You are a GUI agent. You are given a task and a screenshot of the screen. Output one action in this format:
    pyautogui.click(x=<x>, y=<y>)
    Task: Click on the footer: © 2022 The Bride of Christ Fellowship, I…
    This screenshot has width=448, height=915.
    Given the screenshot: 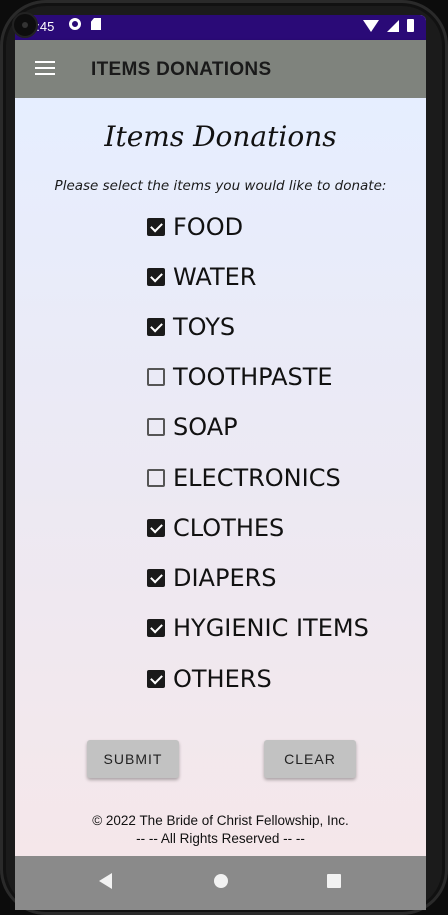 What is the action you would take?
    pyautogui.click(x=220, y=830)
    